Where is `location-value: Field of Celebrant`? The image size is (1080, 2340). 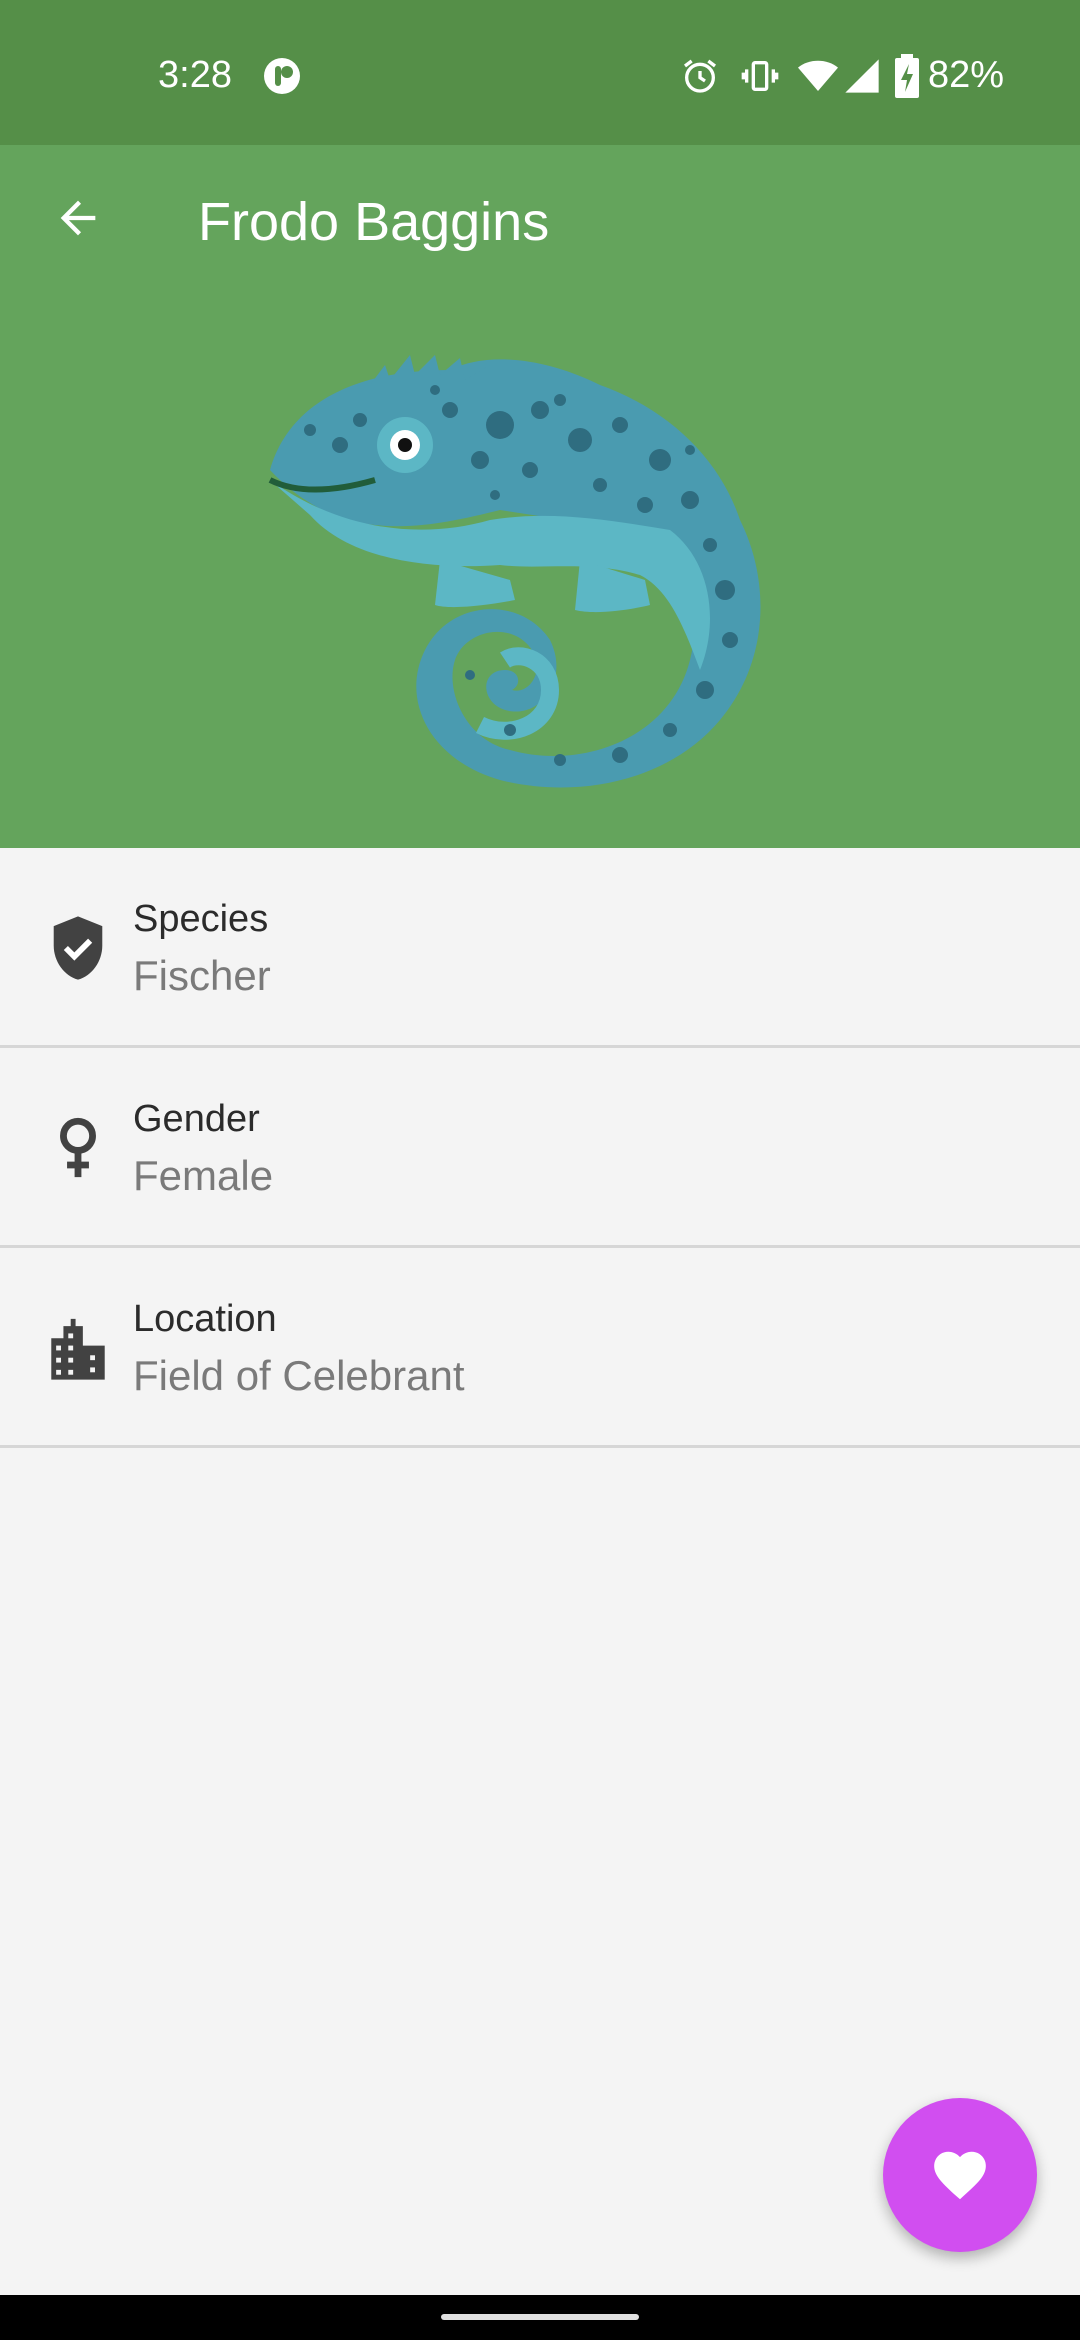 location-value: Field of Celebrant is located at coordinates (299, 1375).